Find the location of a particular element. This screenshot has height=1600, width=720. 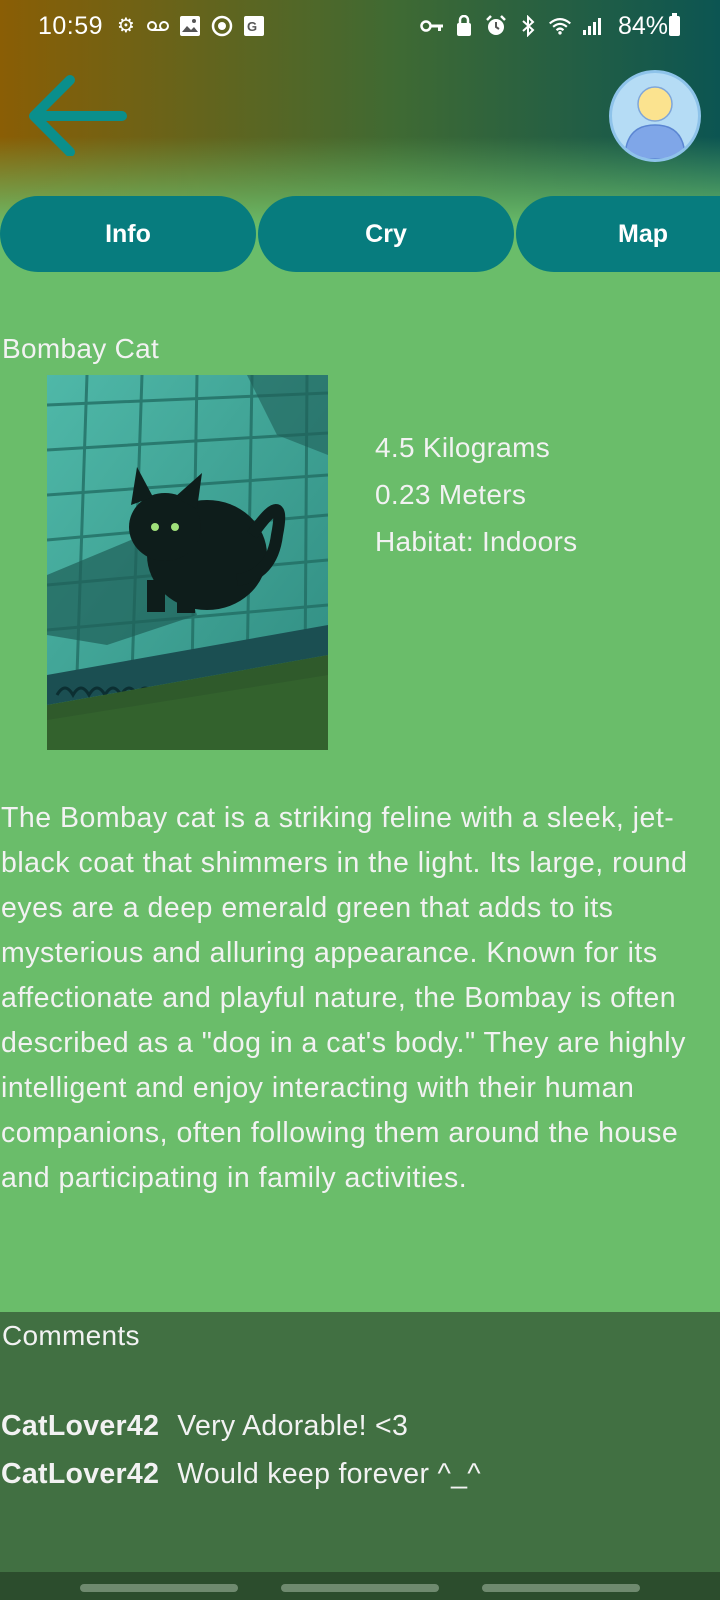

bluetooth-icon is located at coordinates (528, 26).